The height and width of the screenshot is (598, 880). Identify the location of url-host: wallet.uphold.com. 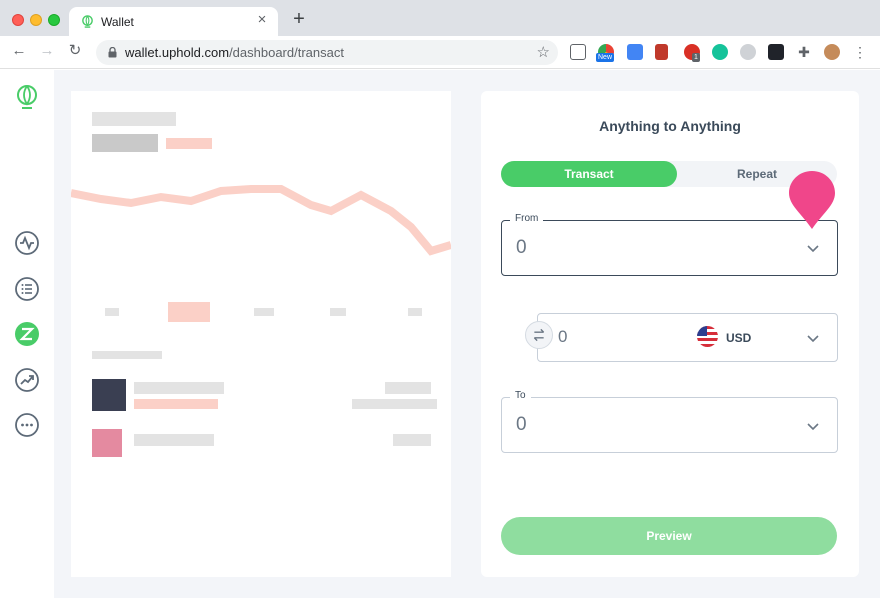
(177, 52).